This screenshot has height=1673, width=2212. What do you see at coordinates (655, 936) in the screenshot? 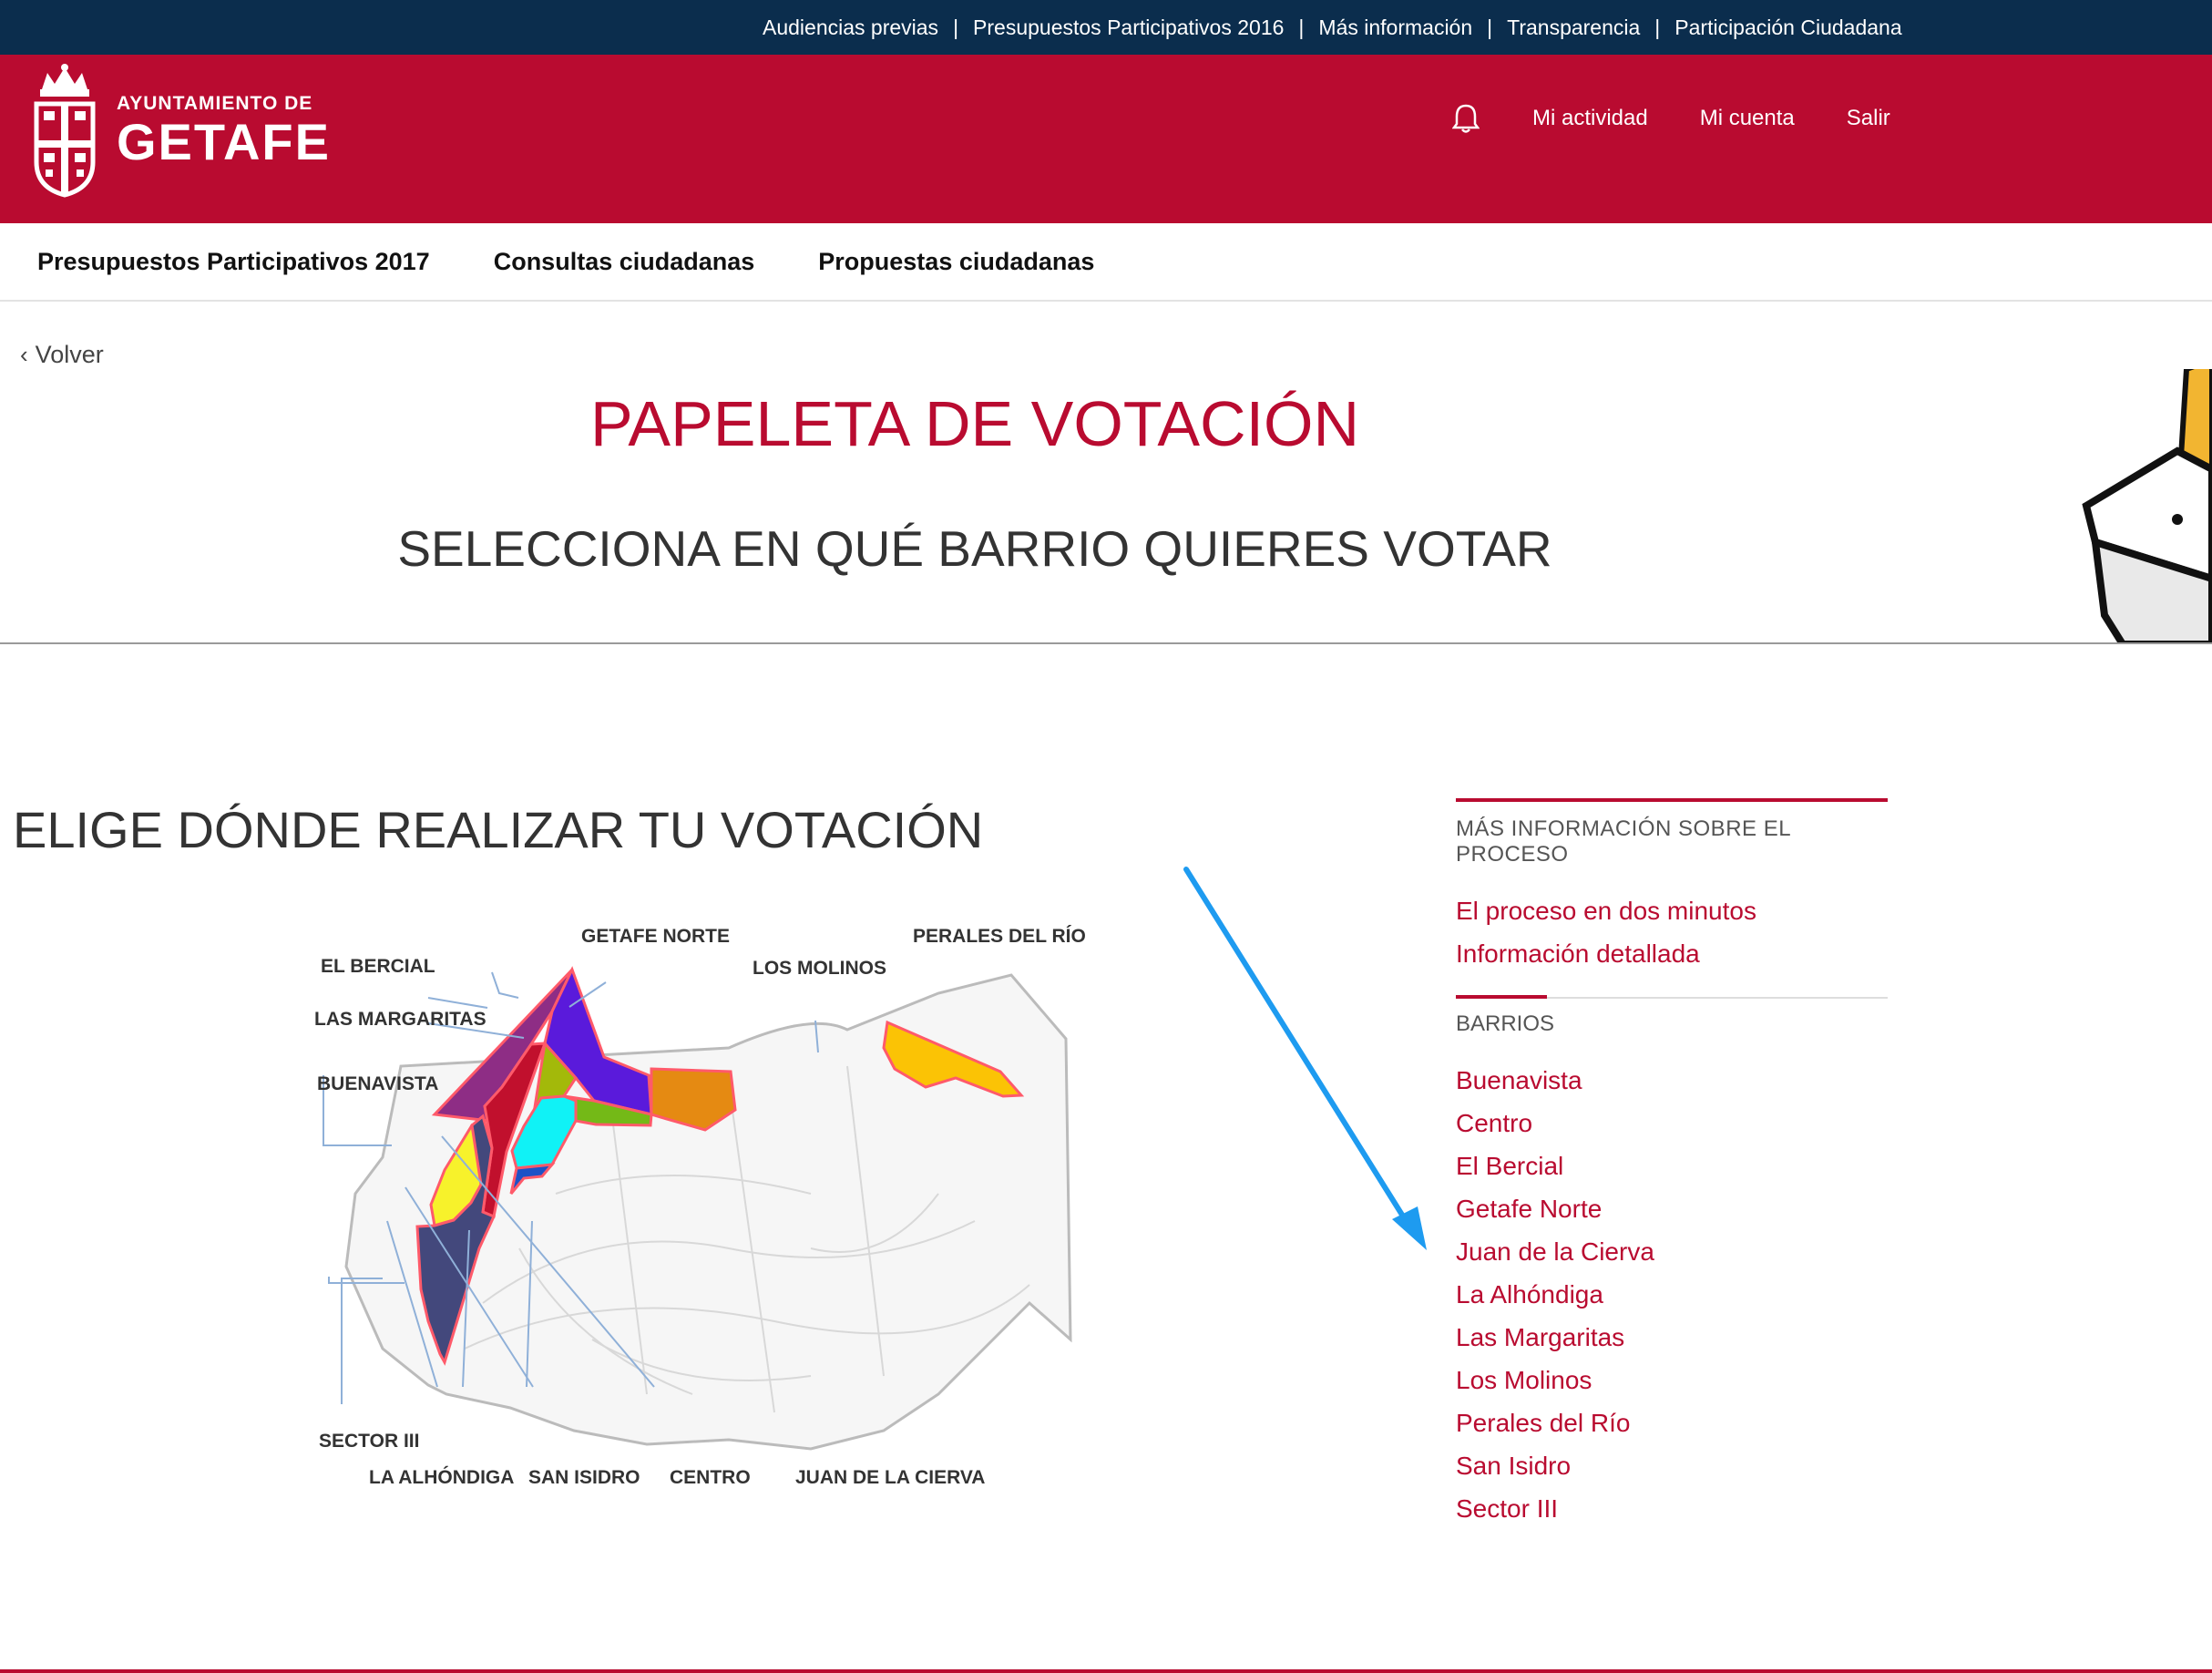
I see `map-label-getafe-norte: GETAFE NORTE` at bounding box center [655, 936].